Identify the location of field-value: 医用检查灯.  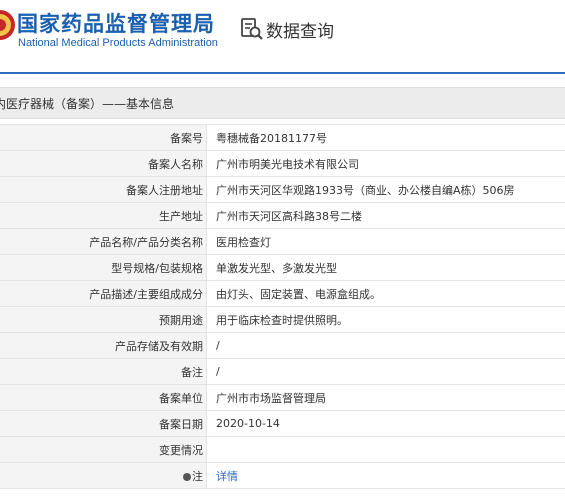
(385, 241).